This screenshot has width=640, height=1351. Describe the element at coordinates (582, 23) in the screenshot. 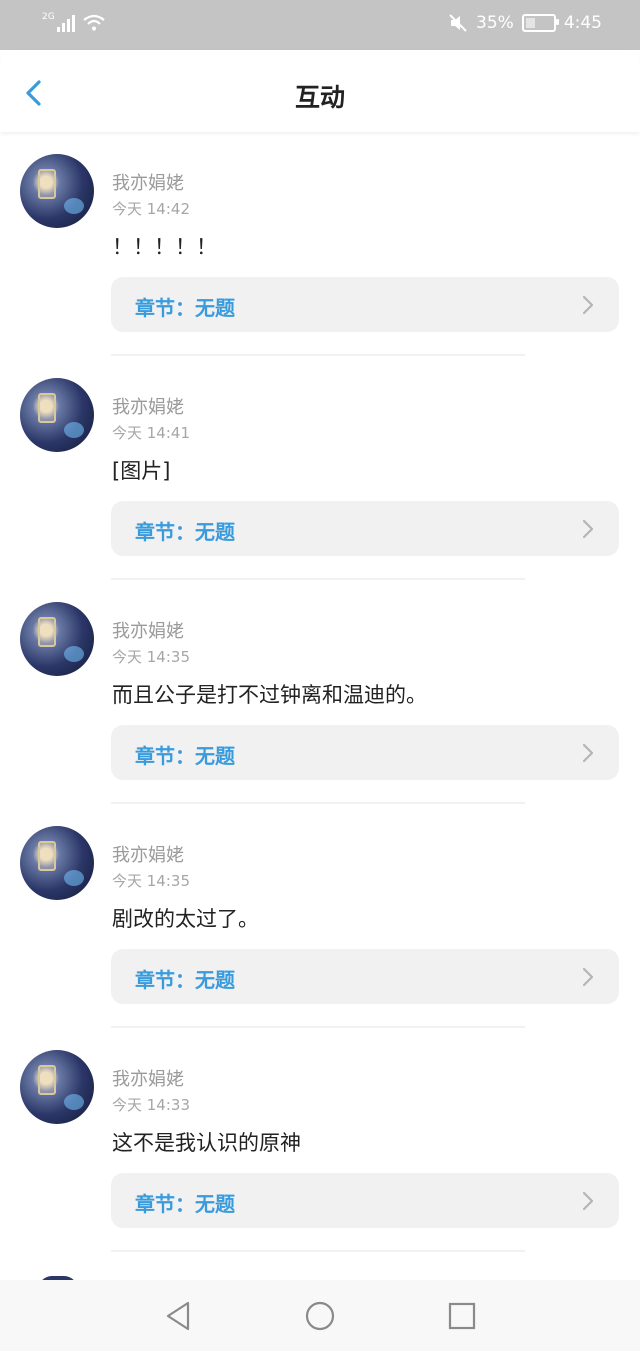

I see `clock: 4:45` at that location.